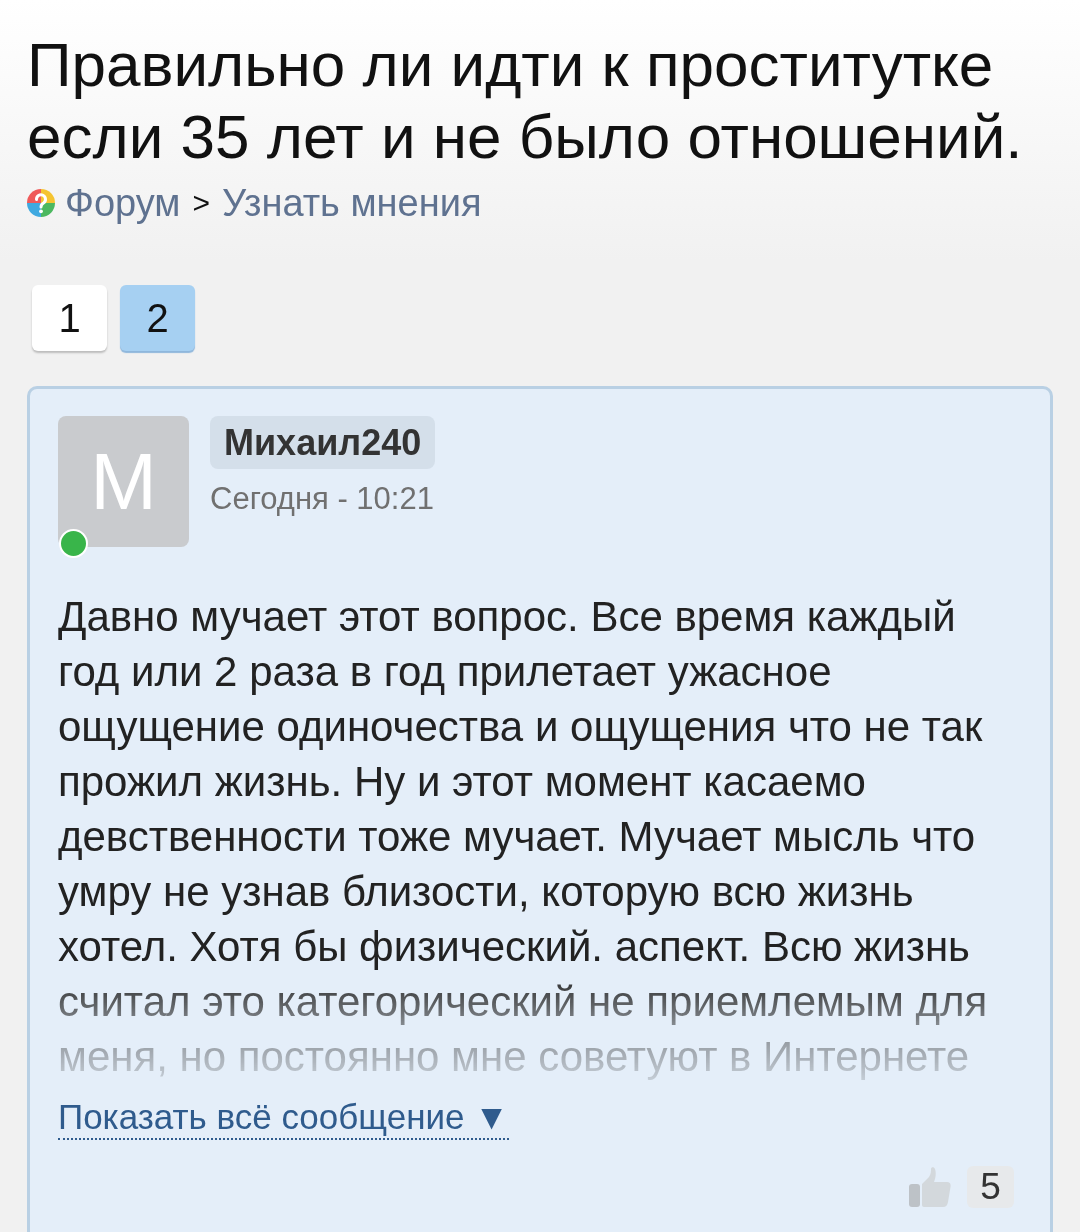 This screenshot has width=1080, height=1232. I want to click on page-button: 1, so click(69, 318).